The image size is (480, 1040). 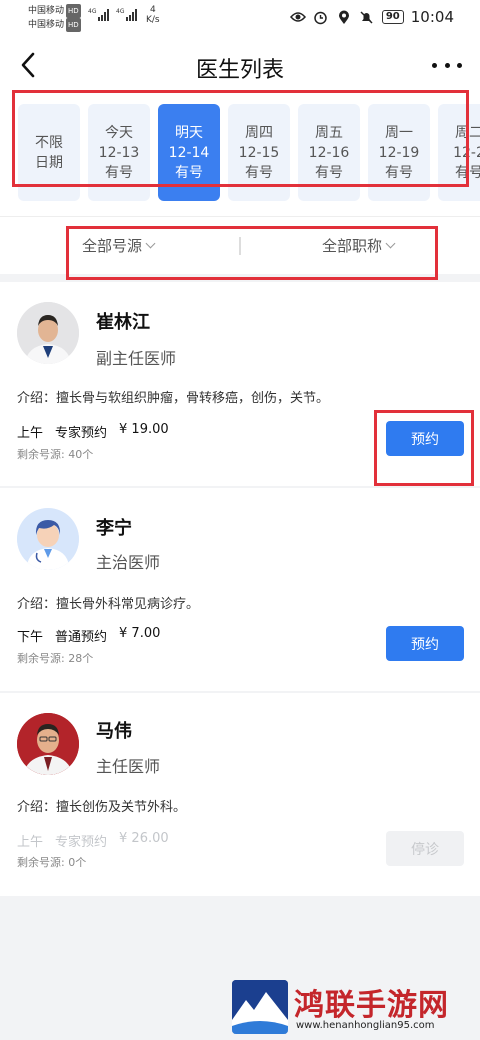 I want to click on doctor-name: 李宁, so click(x=114, y=528).